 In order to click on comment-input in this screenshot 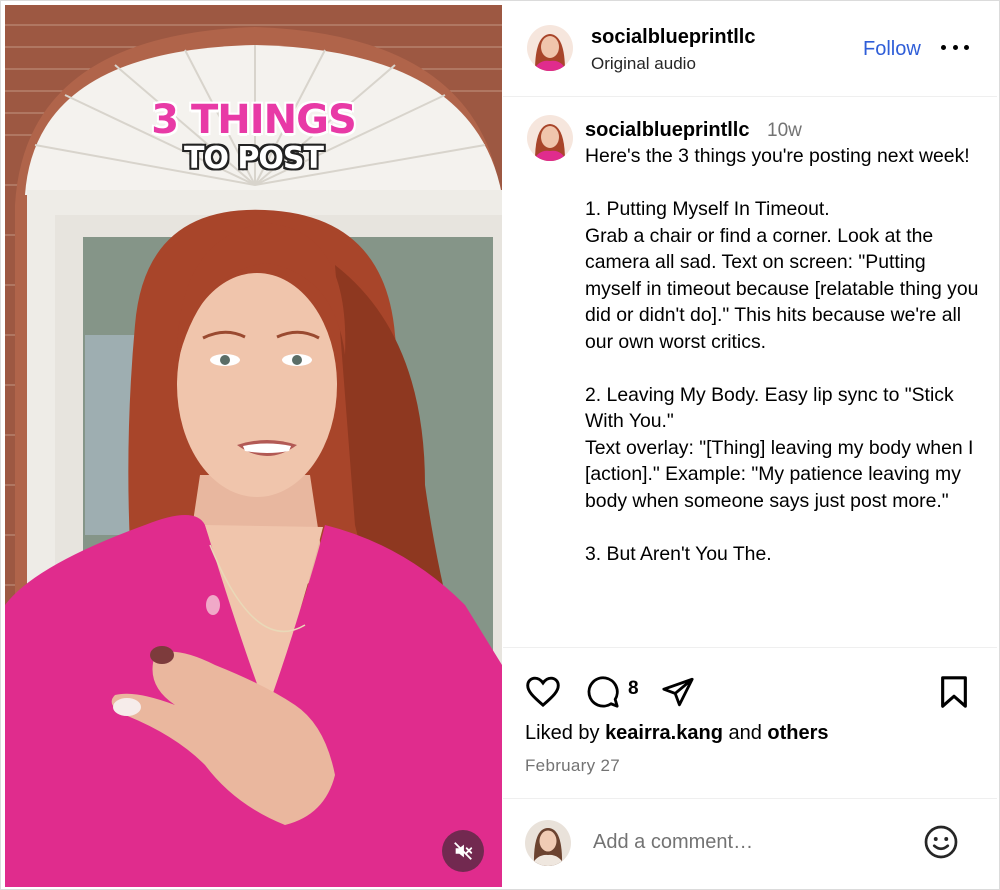, I will do `click(743, 842)`.